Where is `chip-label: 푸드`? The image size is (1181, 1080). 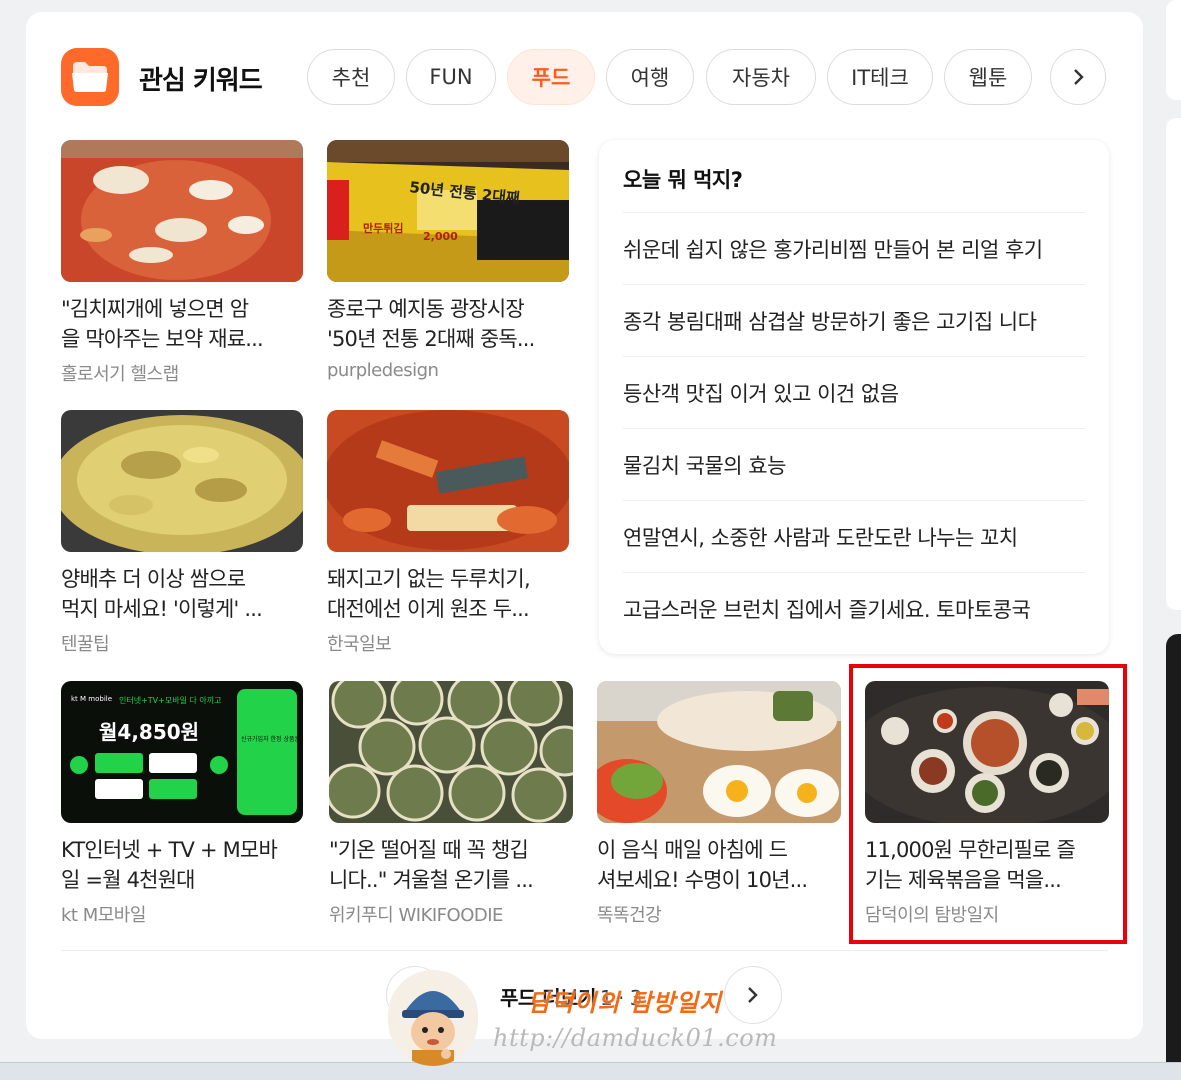 chip-label: 푸드 is located at coordinates (551, 78).